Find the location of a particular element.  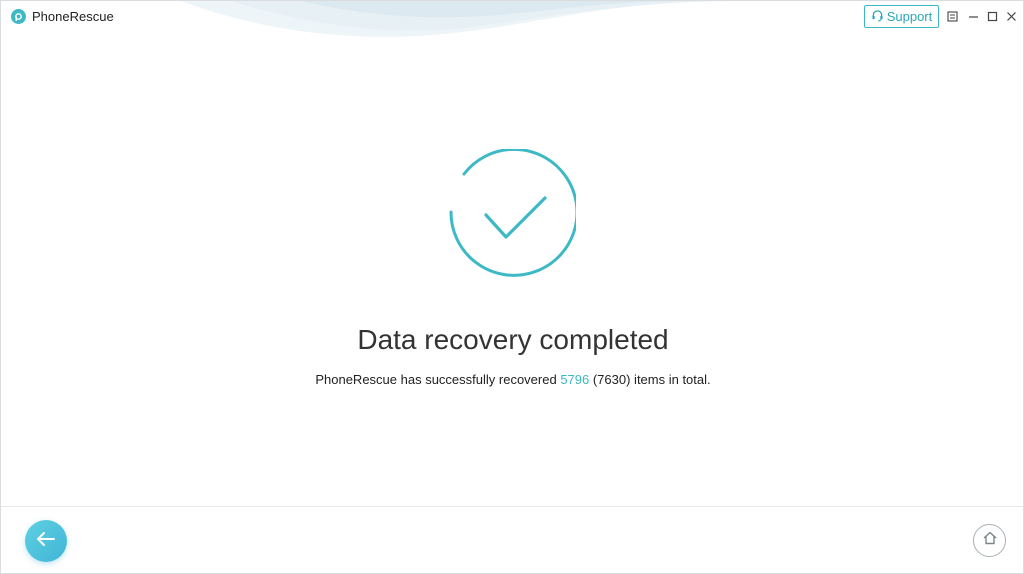

arrow-left-icon is located at coordinates (46, 541).